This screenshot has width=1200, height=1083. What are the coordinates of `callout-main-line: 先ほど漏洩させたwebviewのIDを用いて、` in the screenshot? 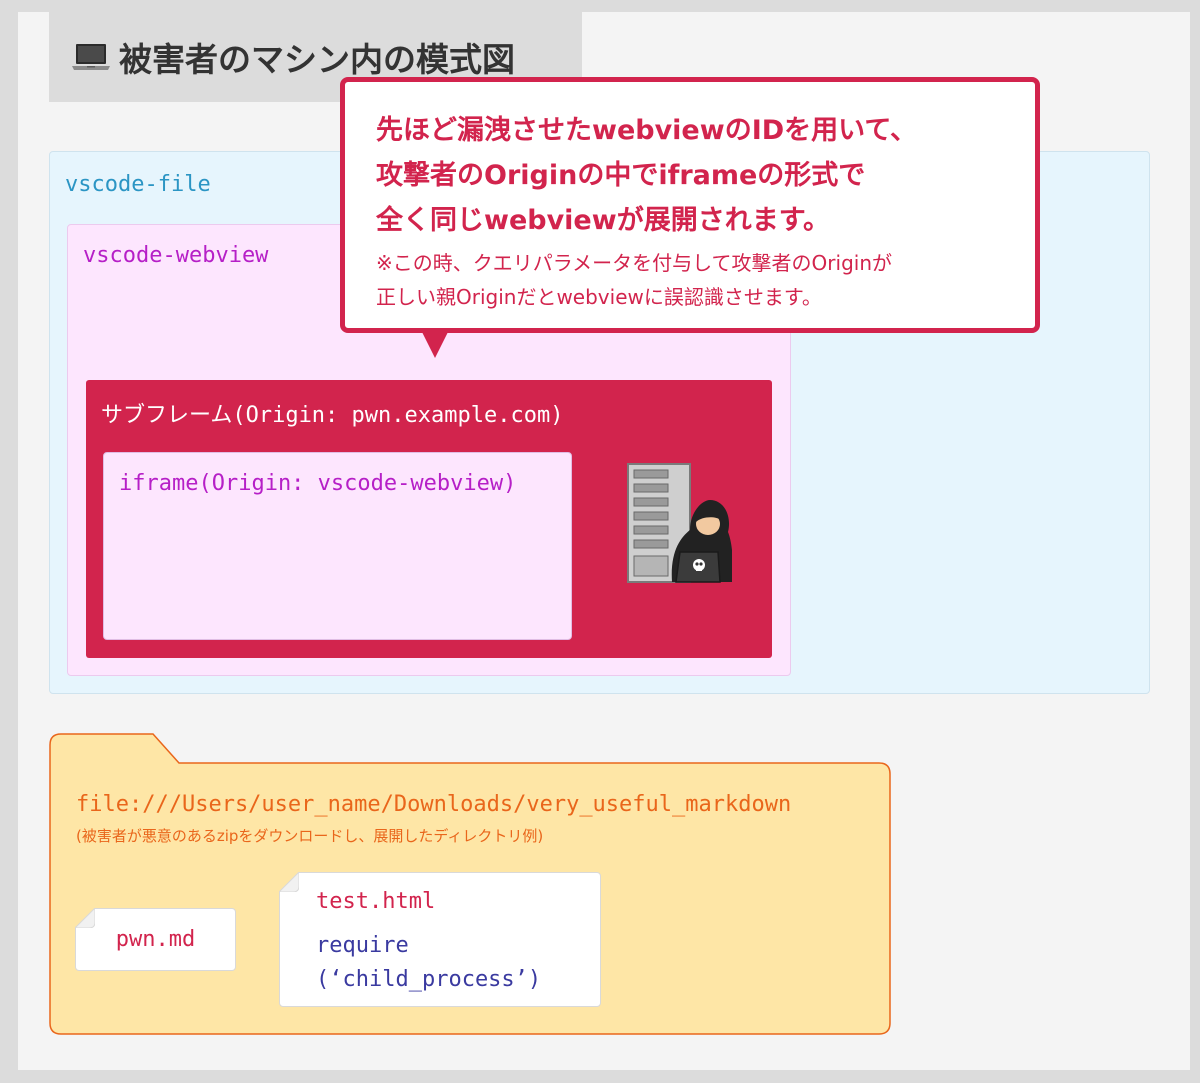 It's located at (646, 130).